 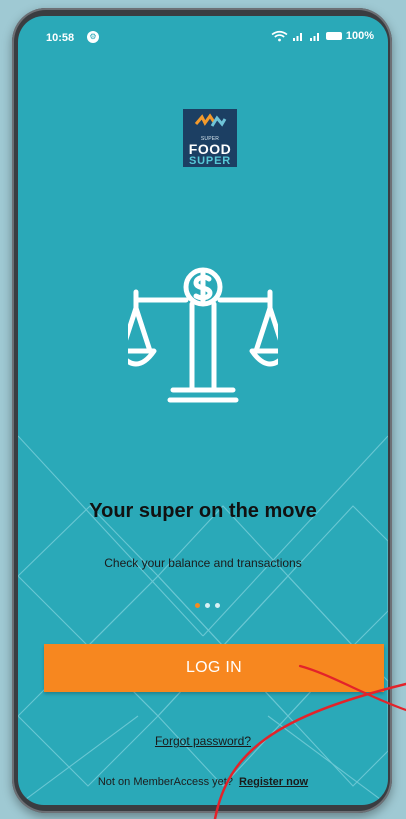 I want to click on register-now-link: Register now, so click(x=273, y=782).